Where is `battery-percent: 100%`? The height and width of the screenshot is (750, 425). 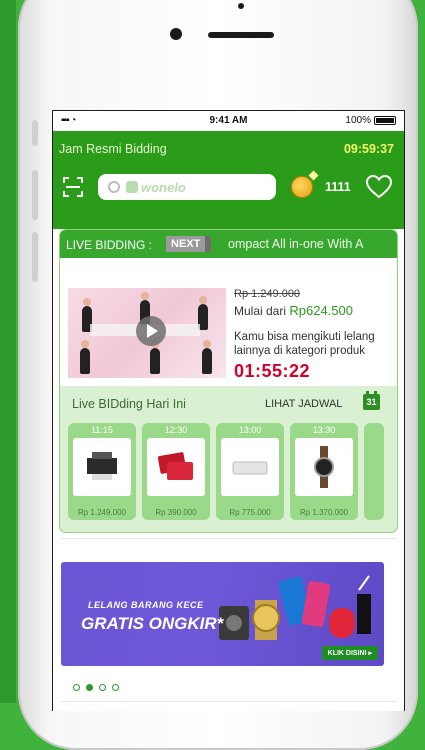 battery-percent: 100% is located at coordinates (358, 120).